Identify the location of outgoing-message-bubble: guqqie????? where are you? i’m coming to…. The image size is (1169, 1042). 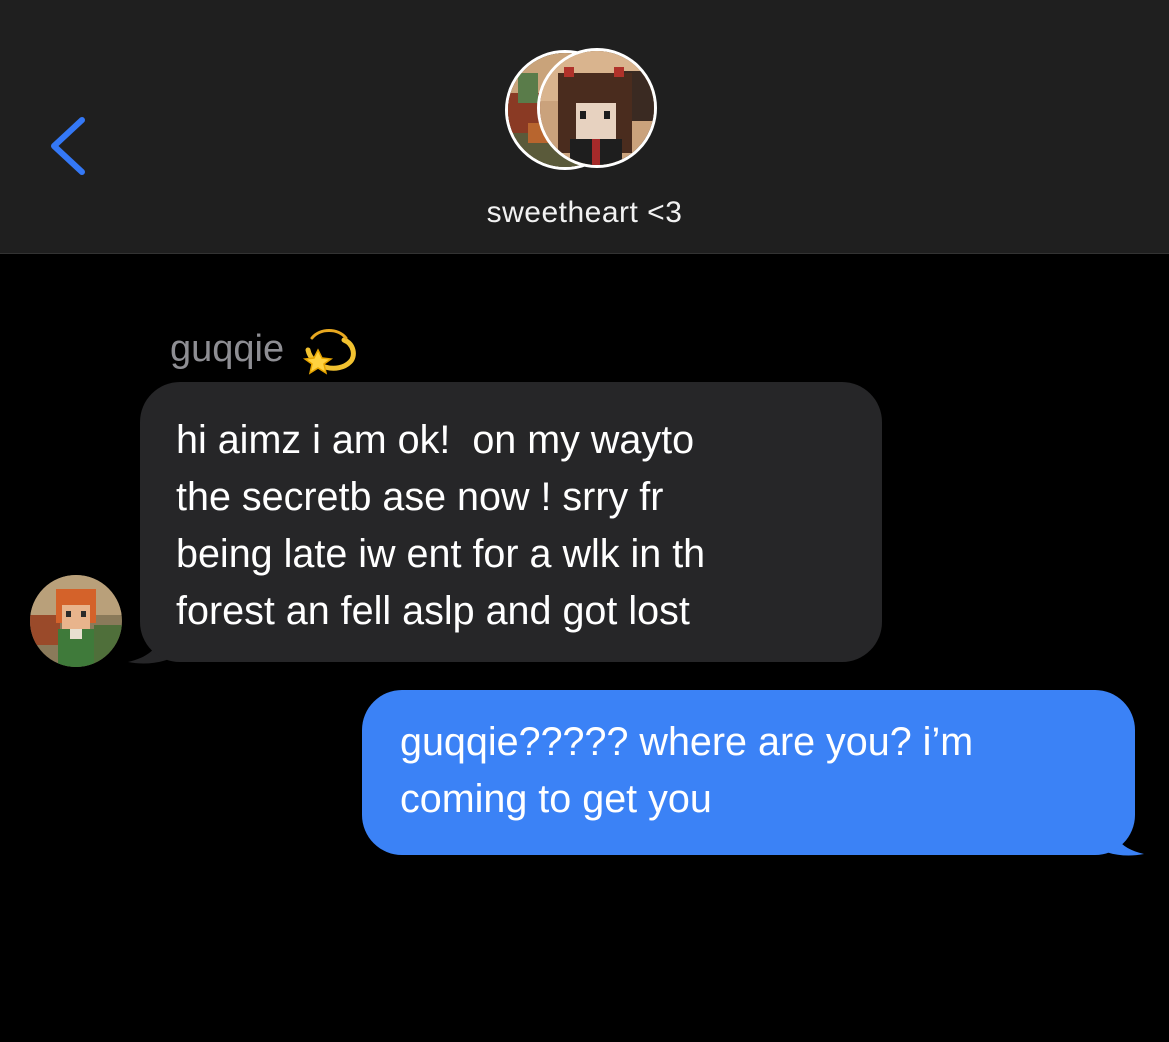
(748, 772).